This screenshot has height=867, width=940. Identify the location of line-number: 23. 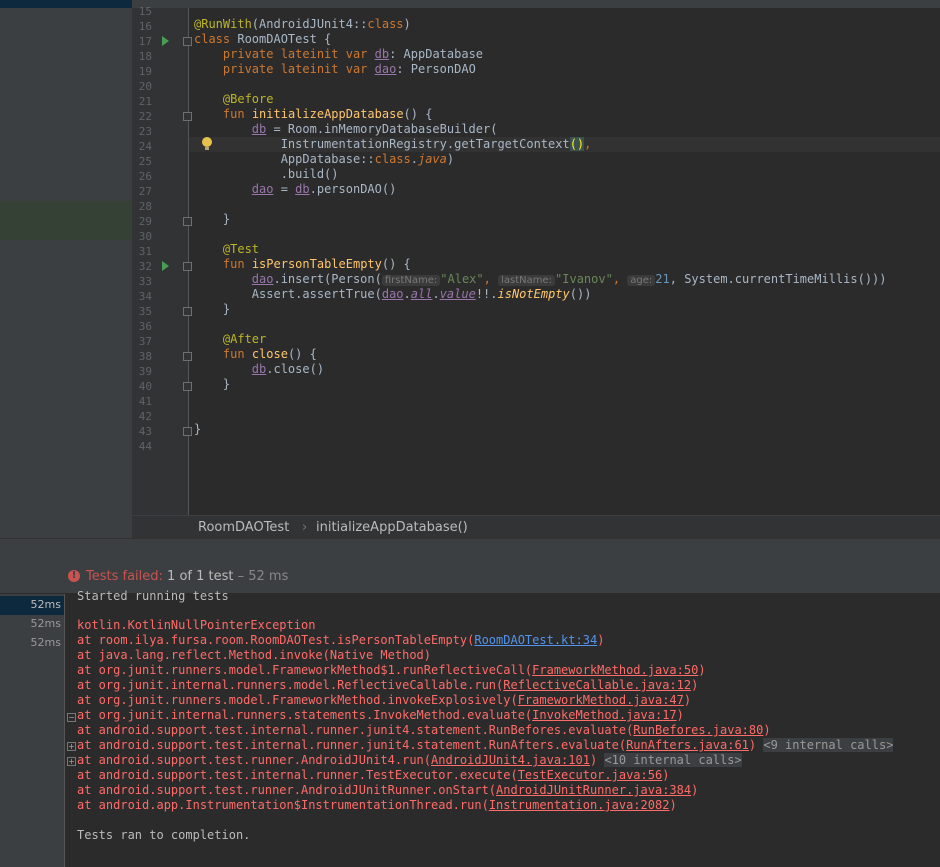
(145, 131).